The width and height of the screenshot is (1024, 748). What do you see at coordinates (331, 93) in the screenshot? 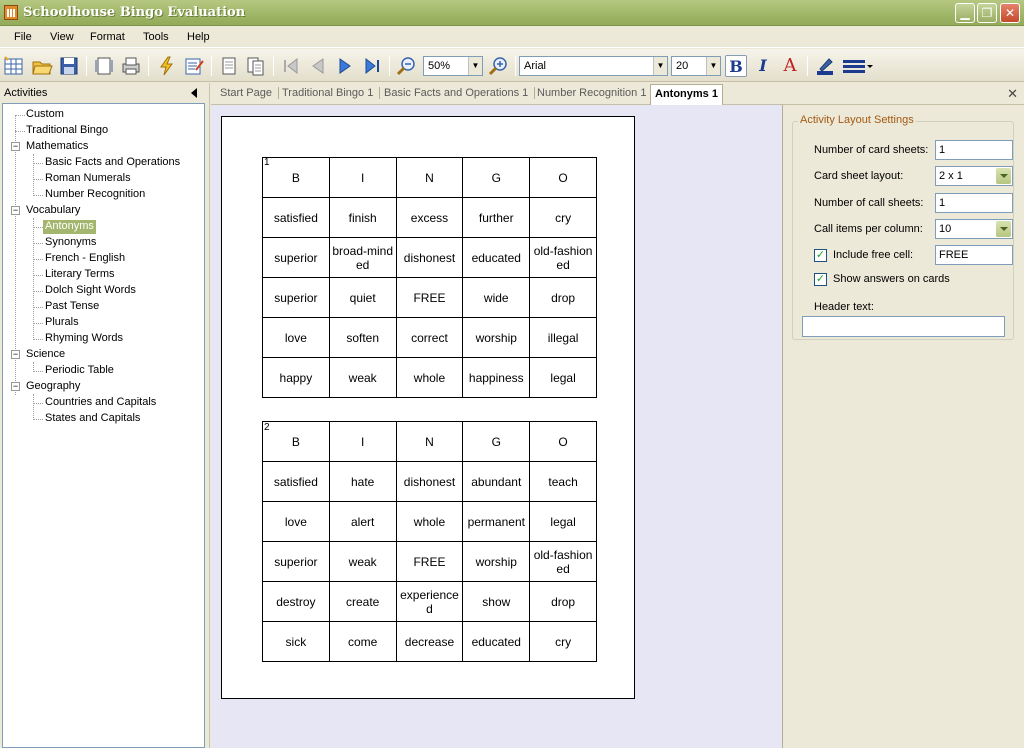
I see `tab-traditional-bingo-1: Traditional Bingo 1` at bounding box center [331, 93].